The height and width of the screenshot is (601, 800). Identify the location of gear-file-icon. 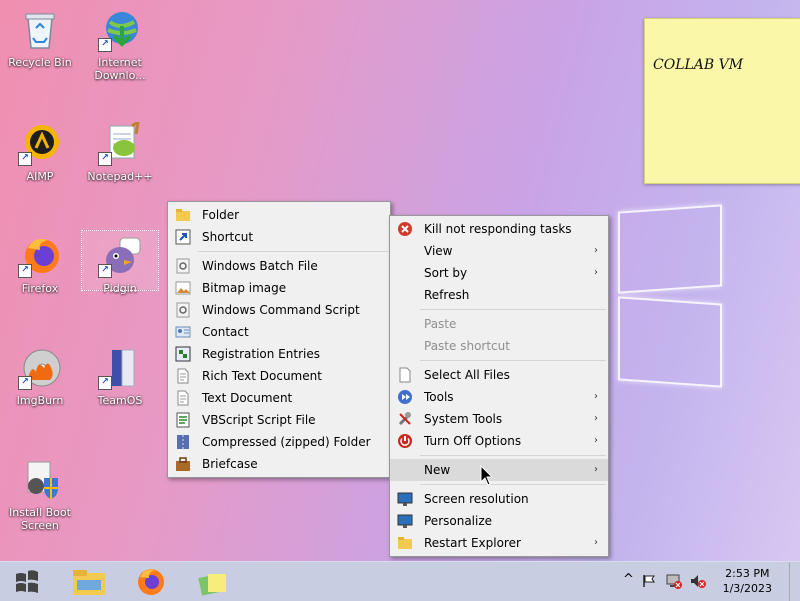
(183, 310).